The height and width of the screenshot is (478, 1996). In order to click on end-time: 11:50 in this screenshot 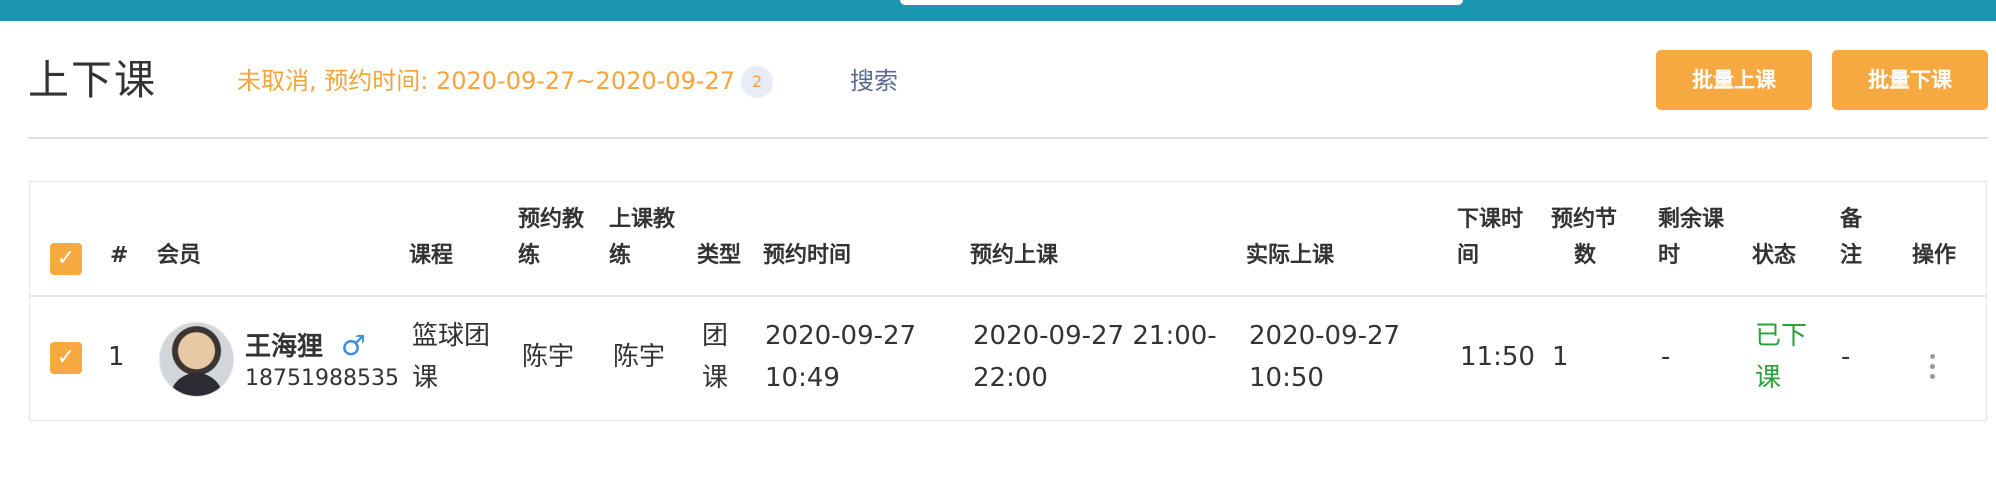, I will do `click(1497, 357)`.